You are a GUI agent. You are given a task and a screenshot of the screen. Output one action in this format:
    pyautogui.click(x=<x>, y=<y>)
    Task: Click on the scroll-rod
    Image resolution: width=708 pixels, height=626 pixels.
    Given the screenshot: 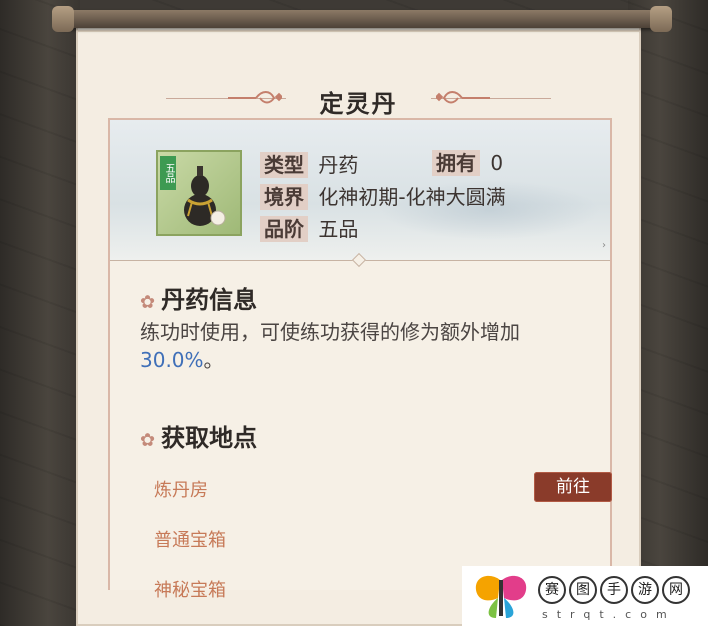 What is the action you would take?
    pyautogui.click(x=362, y=19)
    